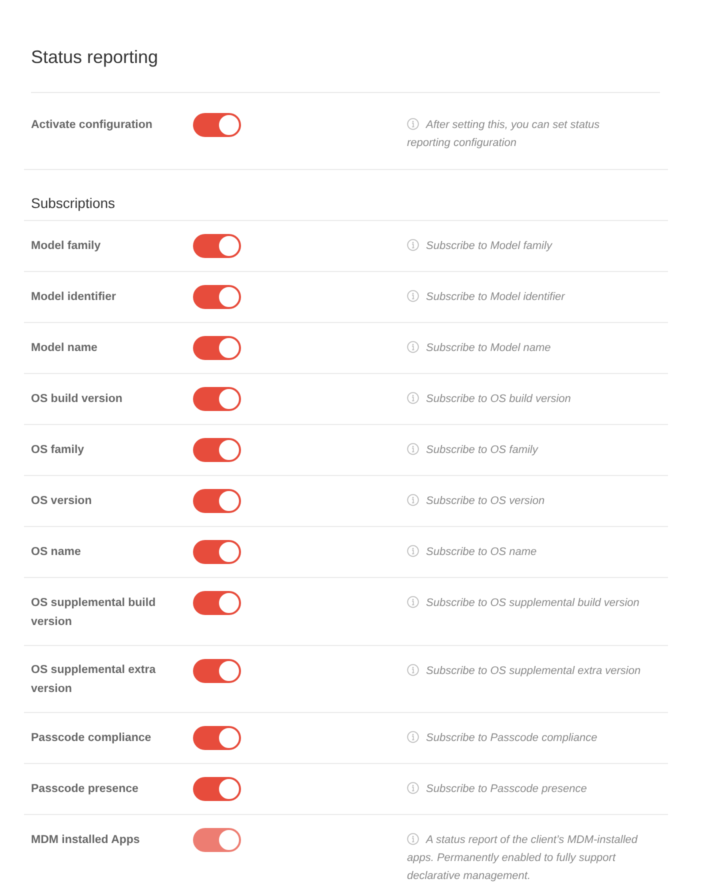  I want to click on help-text: Subscribe to OS supplemental build version, so click(525, 601).